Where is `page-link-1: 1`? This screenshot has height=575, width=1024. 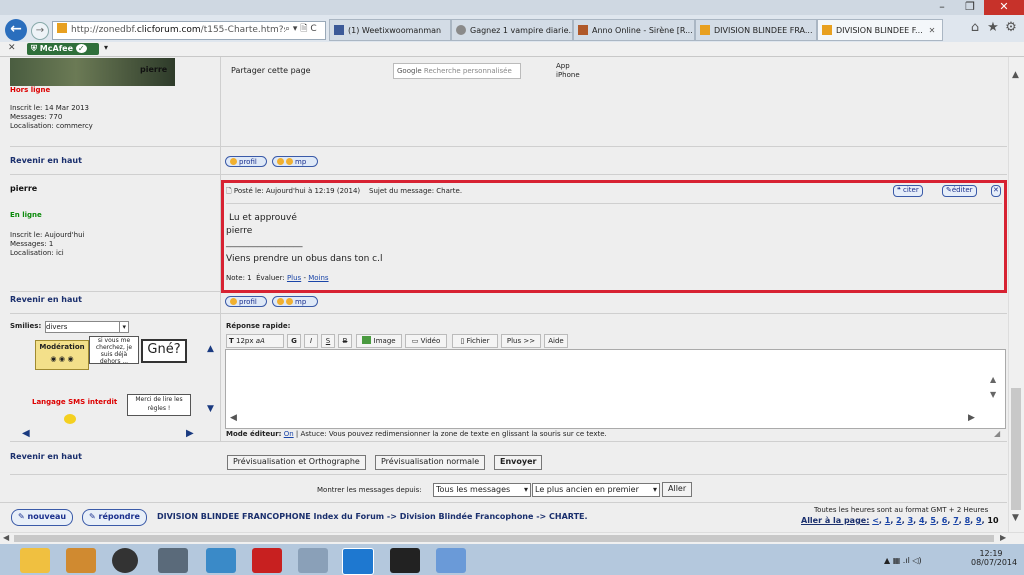
page-link-1: 1 is located at coordinates (888, 520).